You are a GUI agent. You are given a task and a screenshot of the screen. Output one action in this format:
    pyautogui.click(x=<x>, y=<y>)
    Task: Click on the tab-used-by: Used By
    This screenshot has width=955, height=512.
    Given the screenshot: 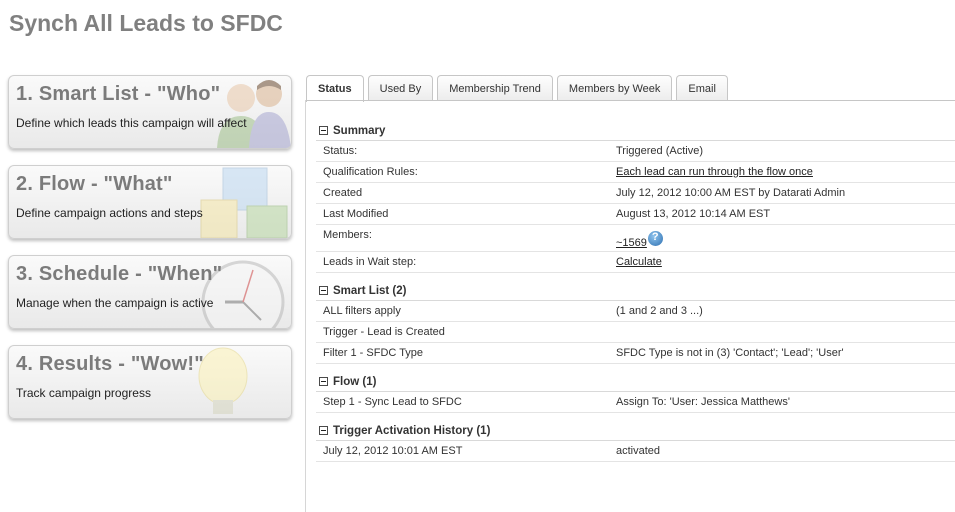 What is the action you would take?
    pyautogui.click(x=400, y=88)
    